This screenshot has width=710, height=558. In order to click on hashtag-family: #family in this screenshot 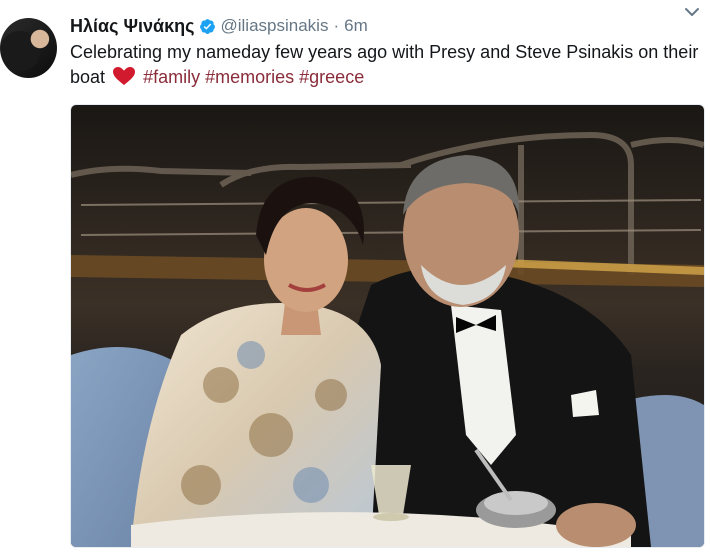, I will do `click(171, 77)`.